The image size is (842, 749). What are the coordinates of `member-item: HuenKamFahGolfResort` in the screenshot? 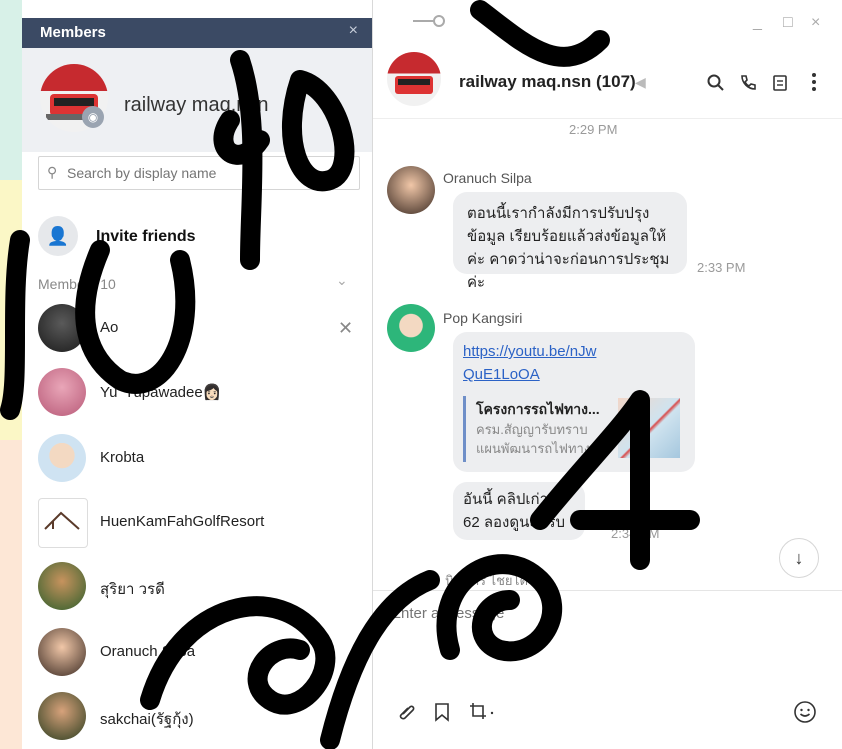 It's located at (198, 526).